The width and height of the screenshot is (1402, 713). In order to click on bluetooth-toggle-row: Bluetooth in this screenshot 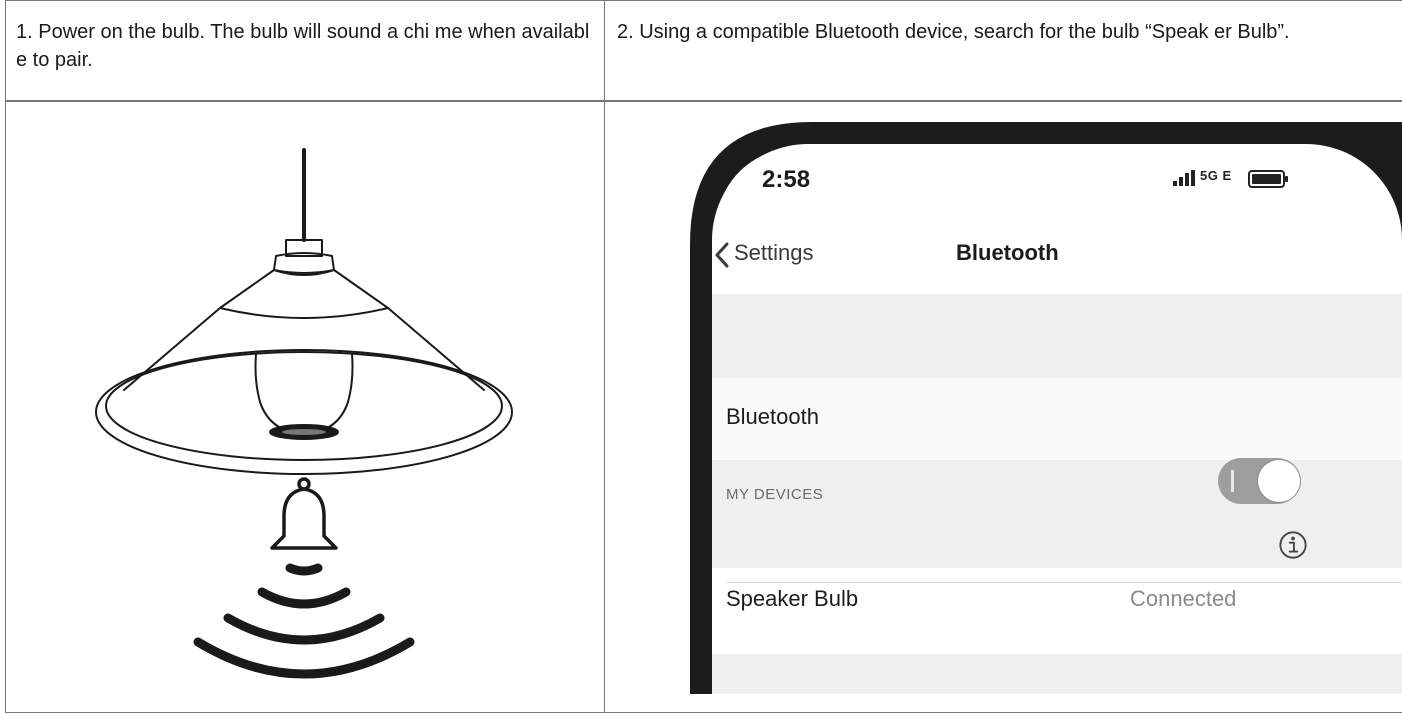, I will do `click(1057, 419)`.